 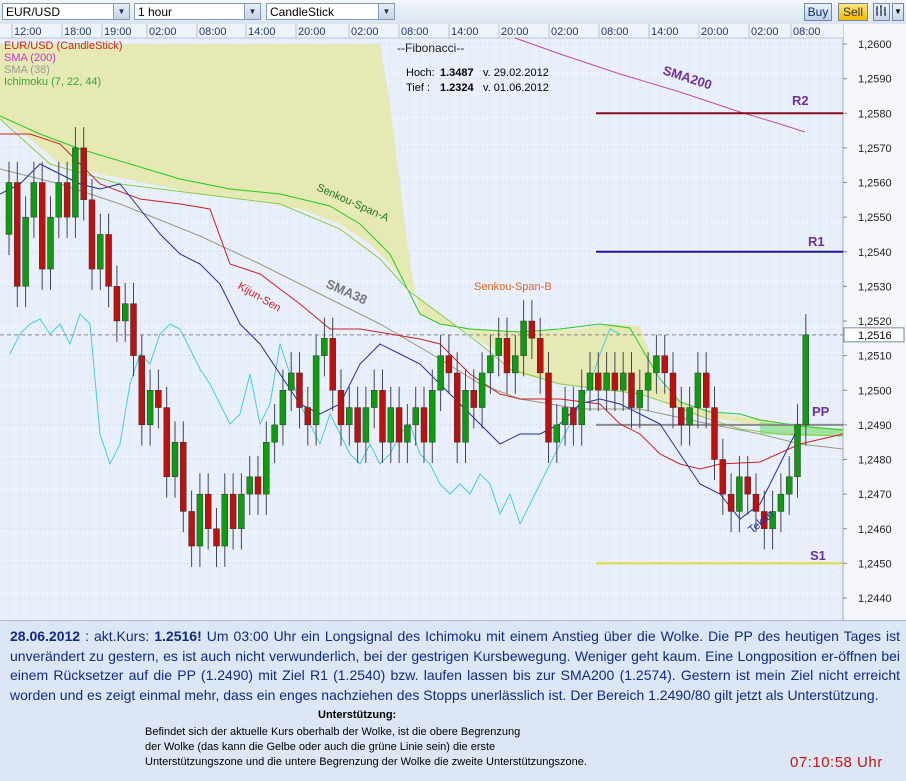 What do you see at coordinates (45, 636) in the screenshot?
I see `analysis-date: 28.06.2012` at bounding box center [45, 636].